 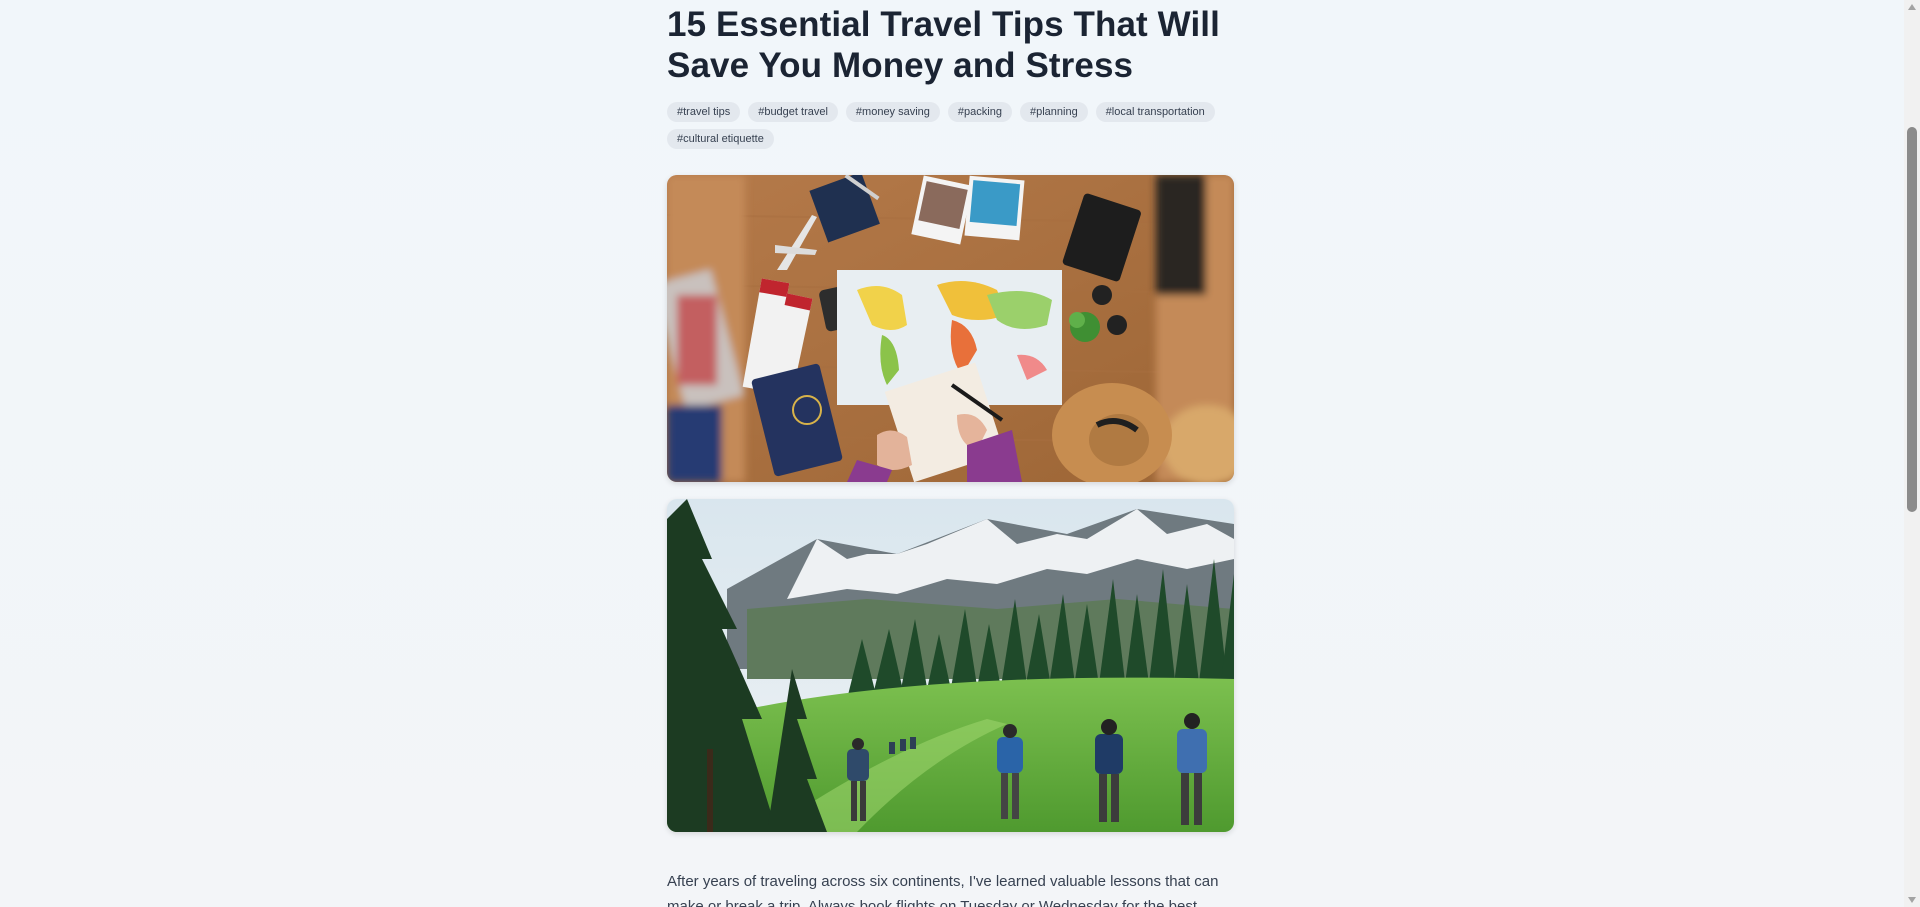 I want to click on scroll-up-arrow-icon, so click(x=1912, y=7).